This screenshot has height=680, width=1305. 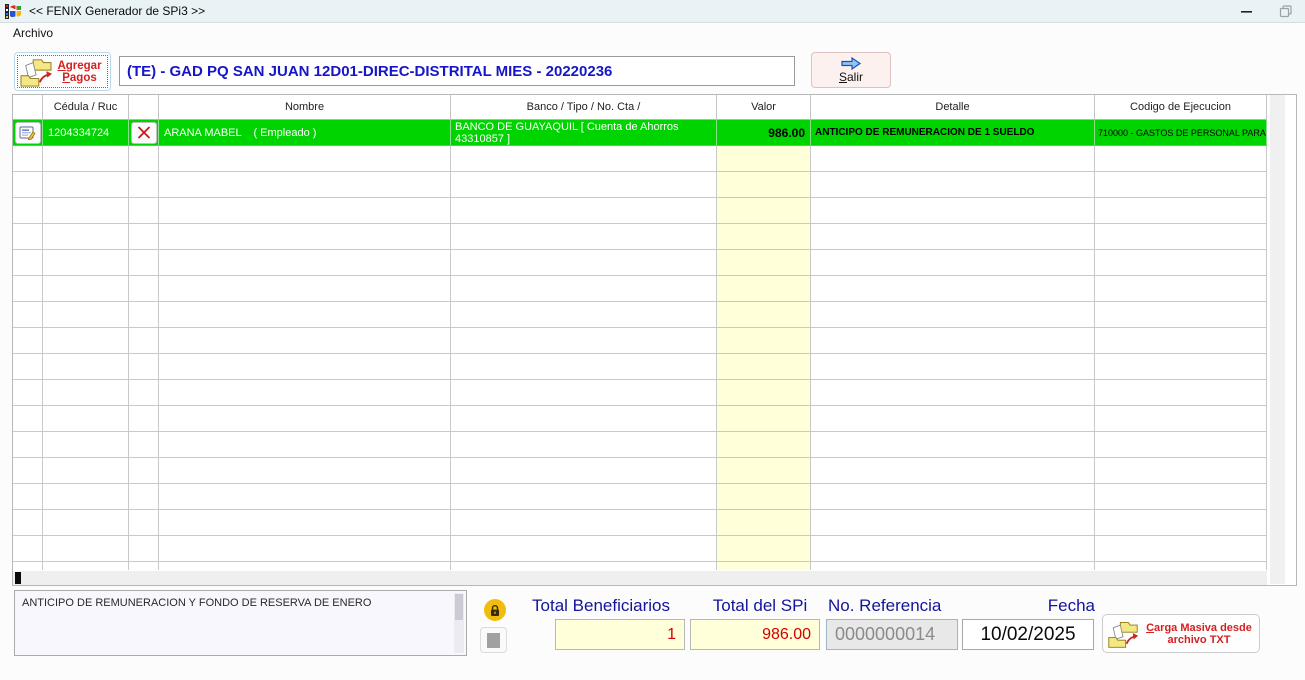 I want to click on grid-horizontal-scrollbar, so click(x=640, y=578).